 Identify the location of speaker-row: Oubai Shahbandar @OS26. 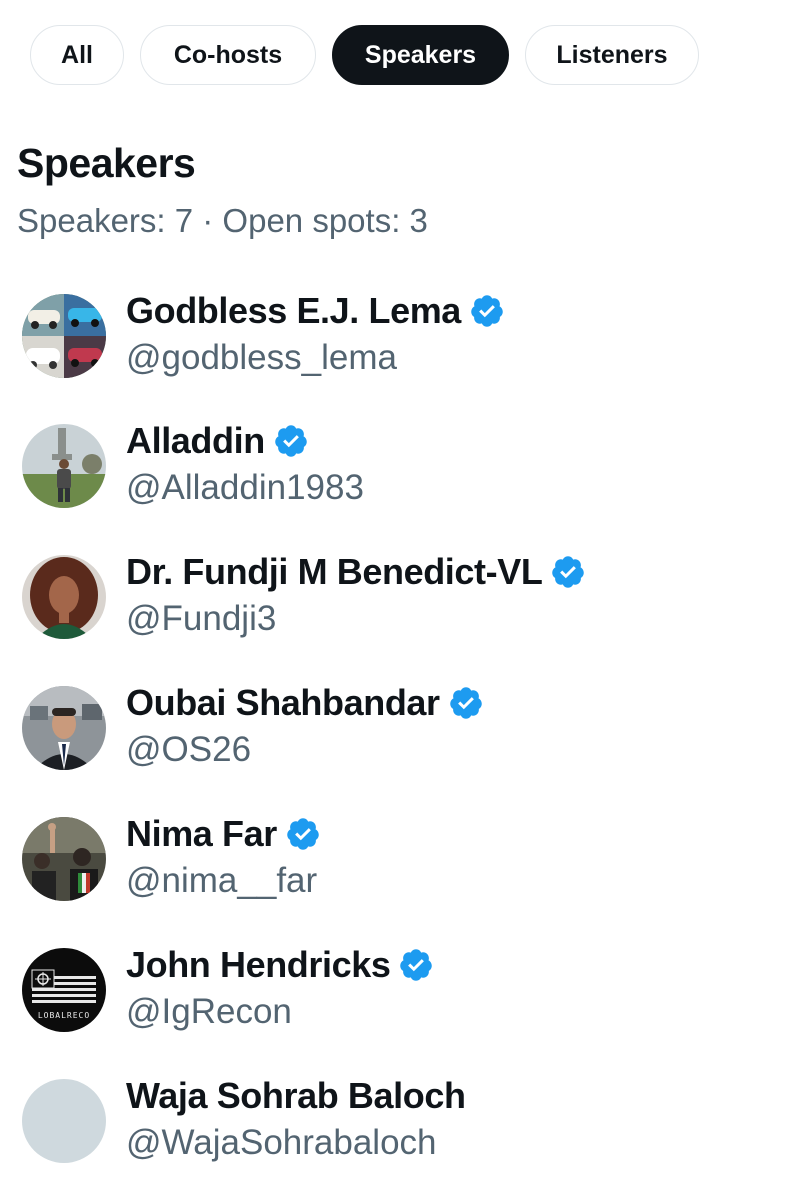
(398, 739).